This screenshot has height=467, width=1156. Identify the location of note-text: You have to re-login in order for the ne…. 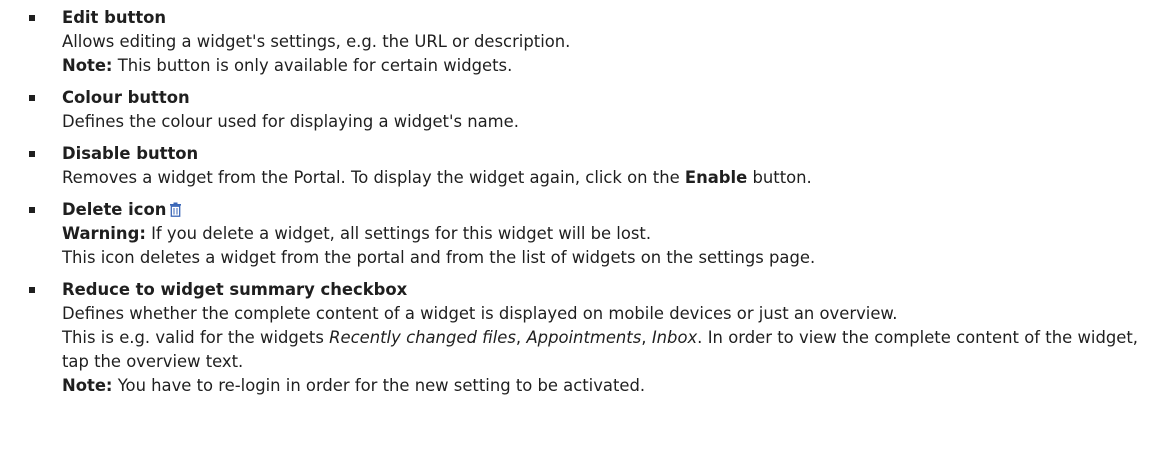
(379, 385).